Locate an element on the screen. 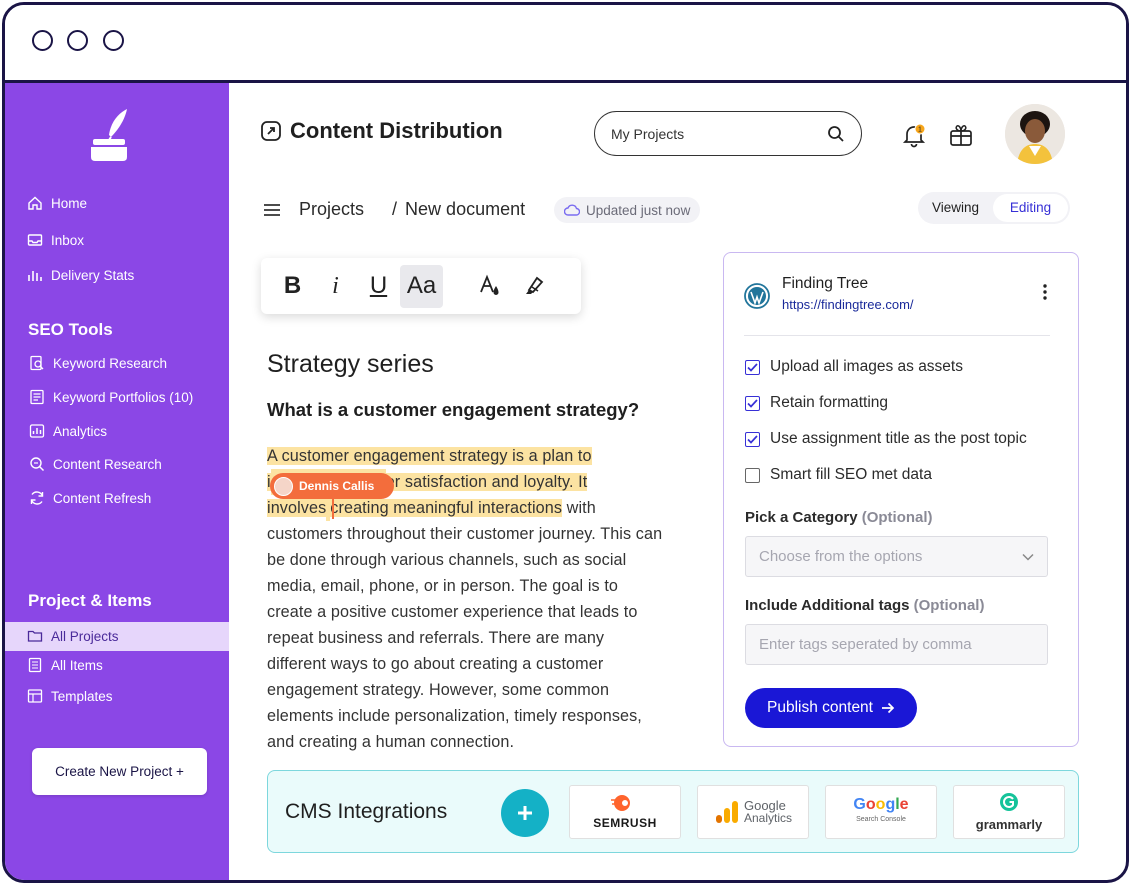 This screenshot has width=1131, height=885. sidebar-item-keyword-research: Keyword Research is located at coordinates (98, 363).